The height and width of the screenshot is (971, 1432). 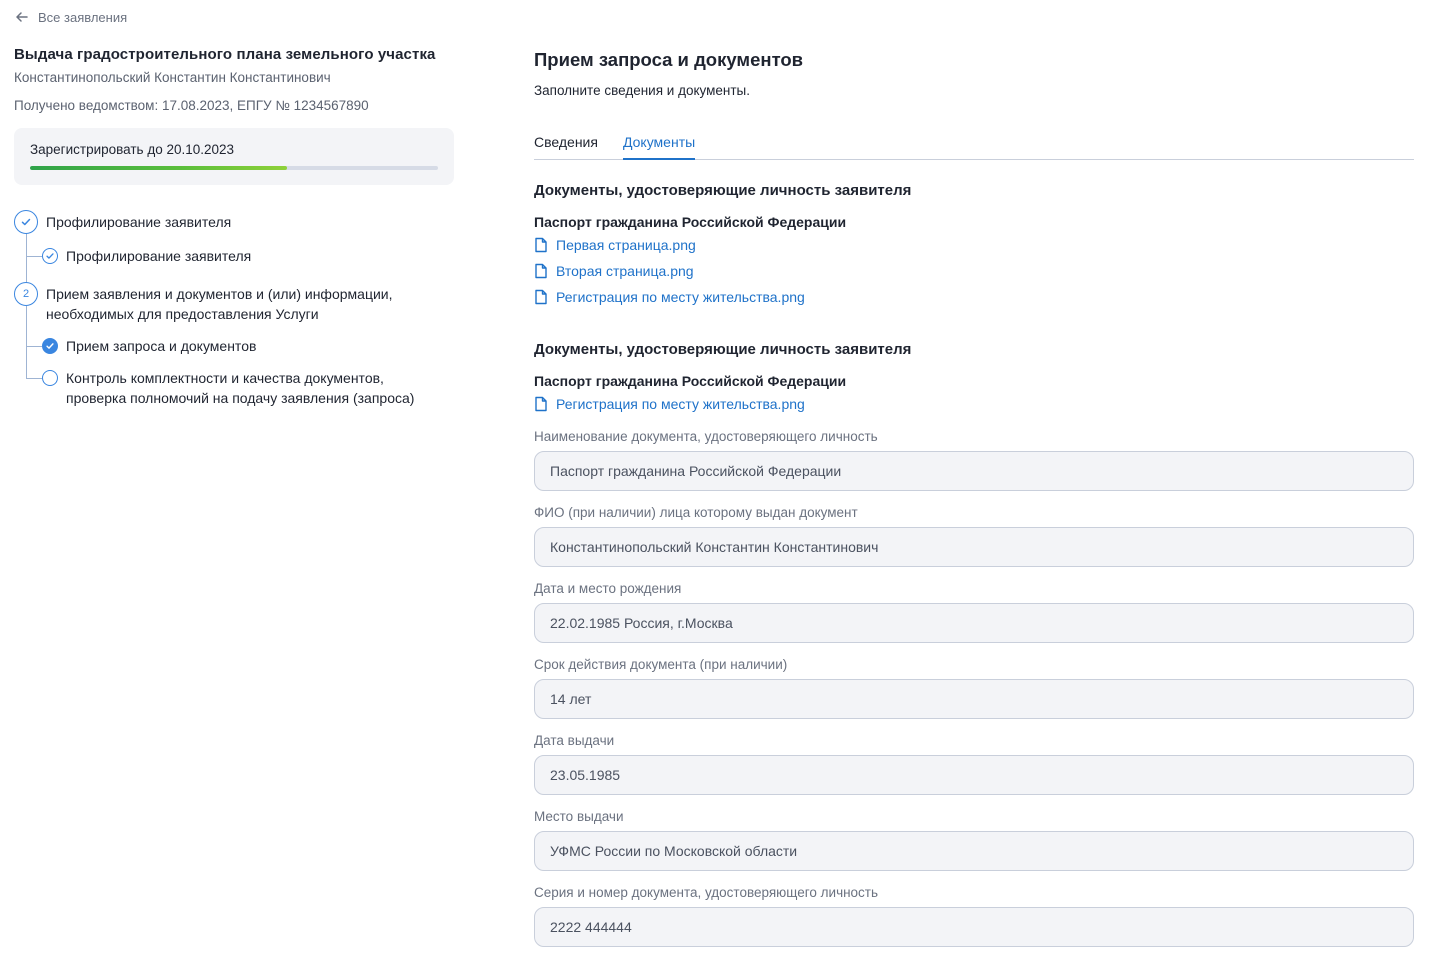 I want to click on validity-period-field: 14 лет, so click(x=974, y=699).